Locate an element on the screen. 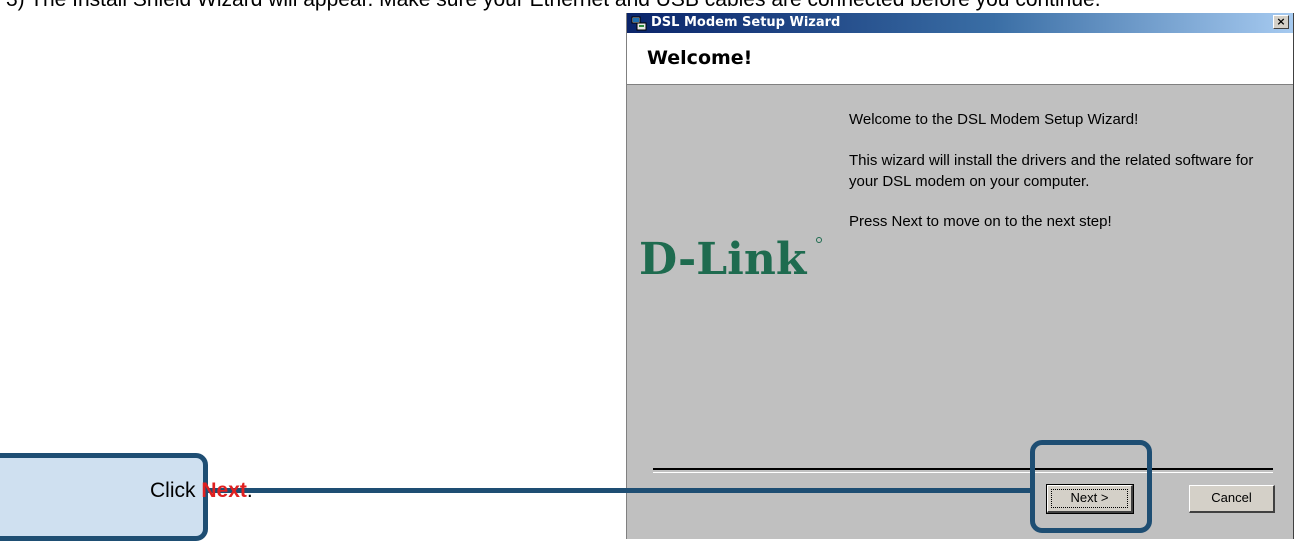 The image size is (1298, 541). callout-prefix: Click is located at coordinates (176, 490).